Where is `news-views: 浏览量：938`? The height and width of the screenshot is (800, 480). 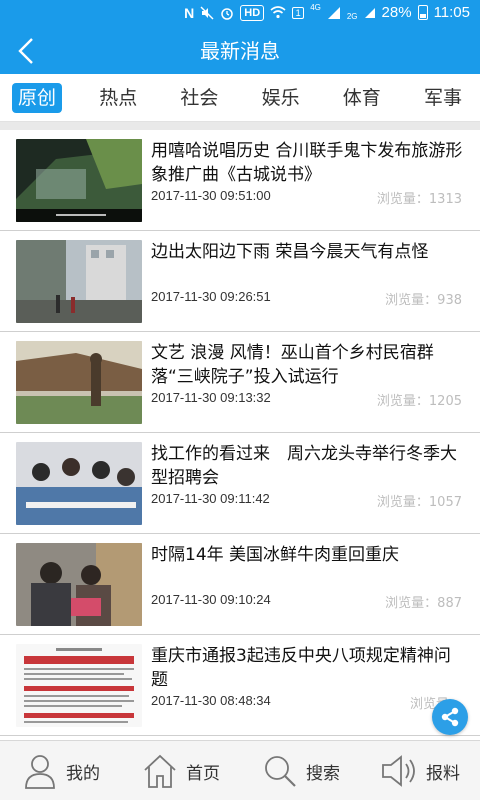
news-views: 浏览量：938 is located at coordinates (423, 300).